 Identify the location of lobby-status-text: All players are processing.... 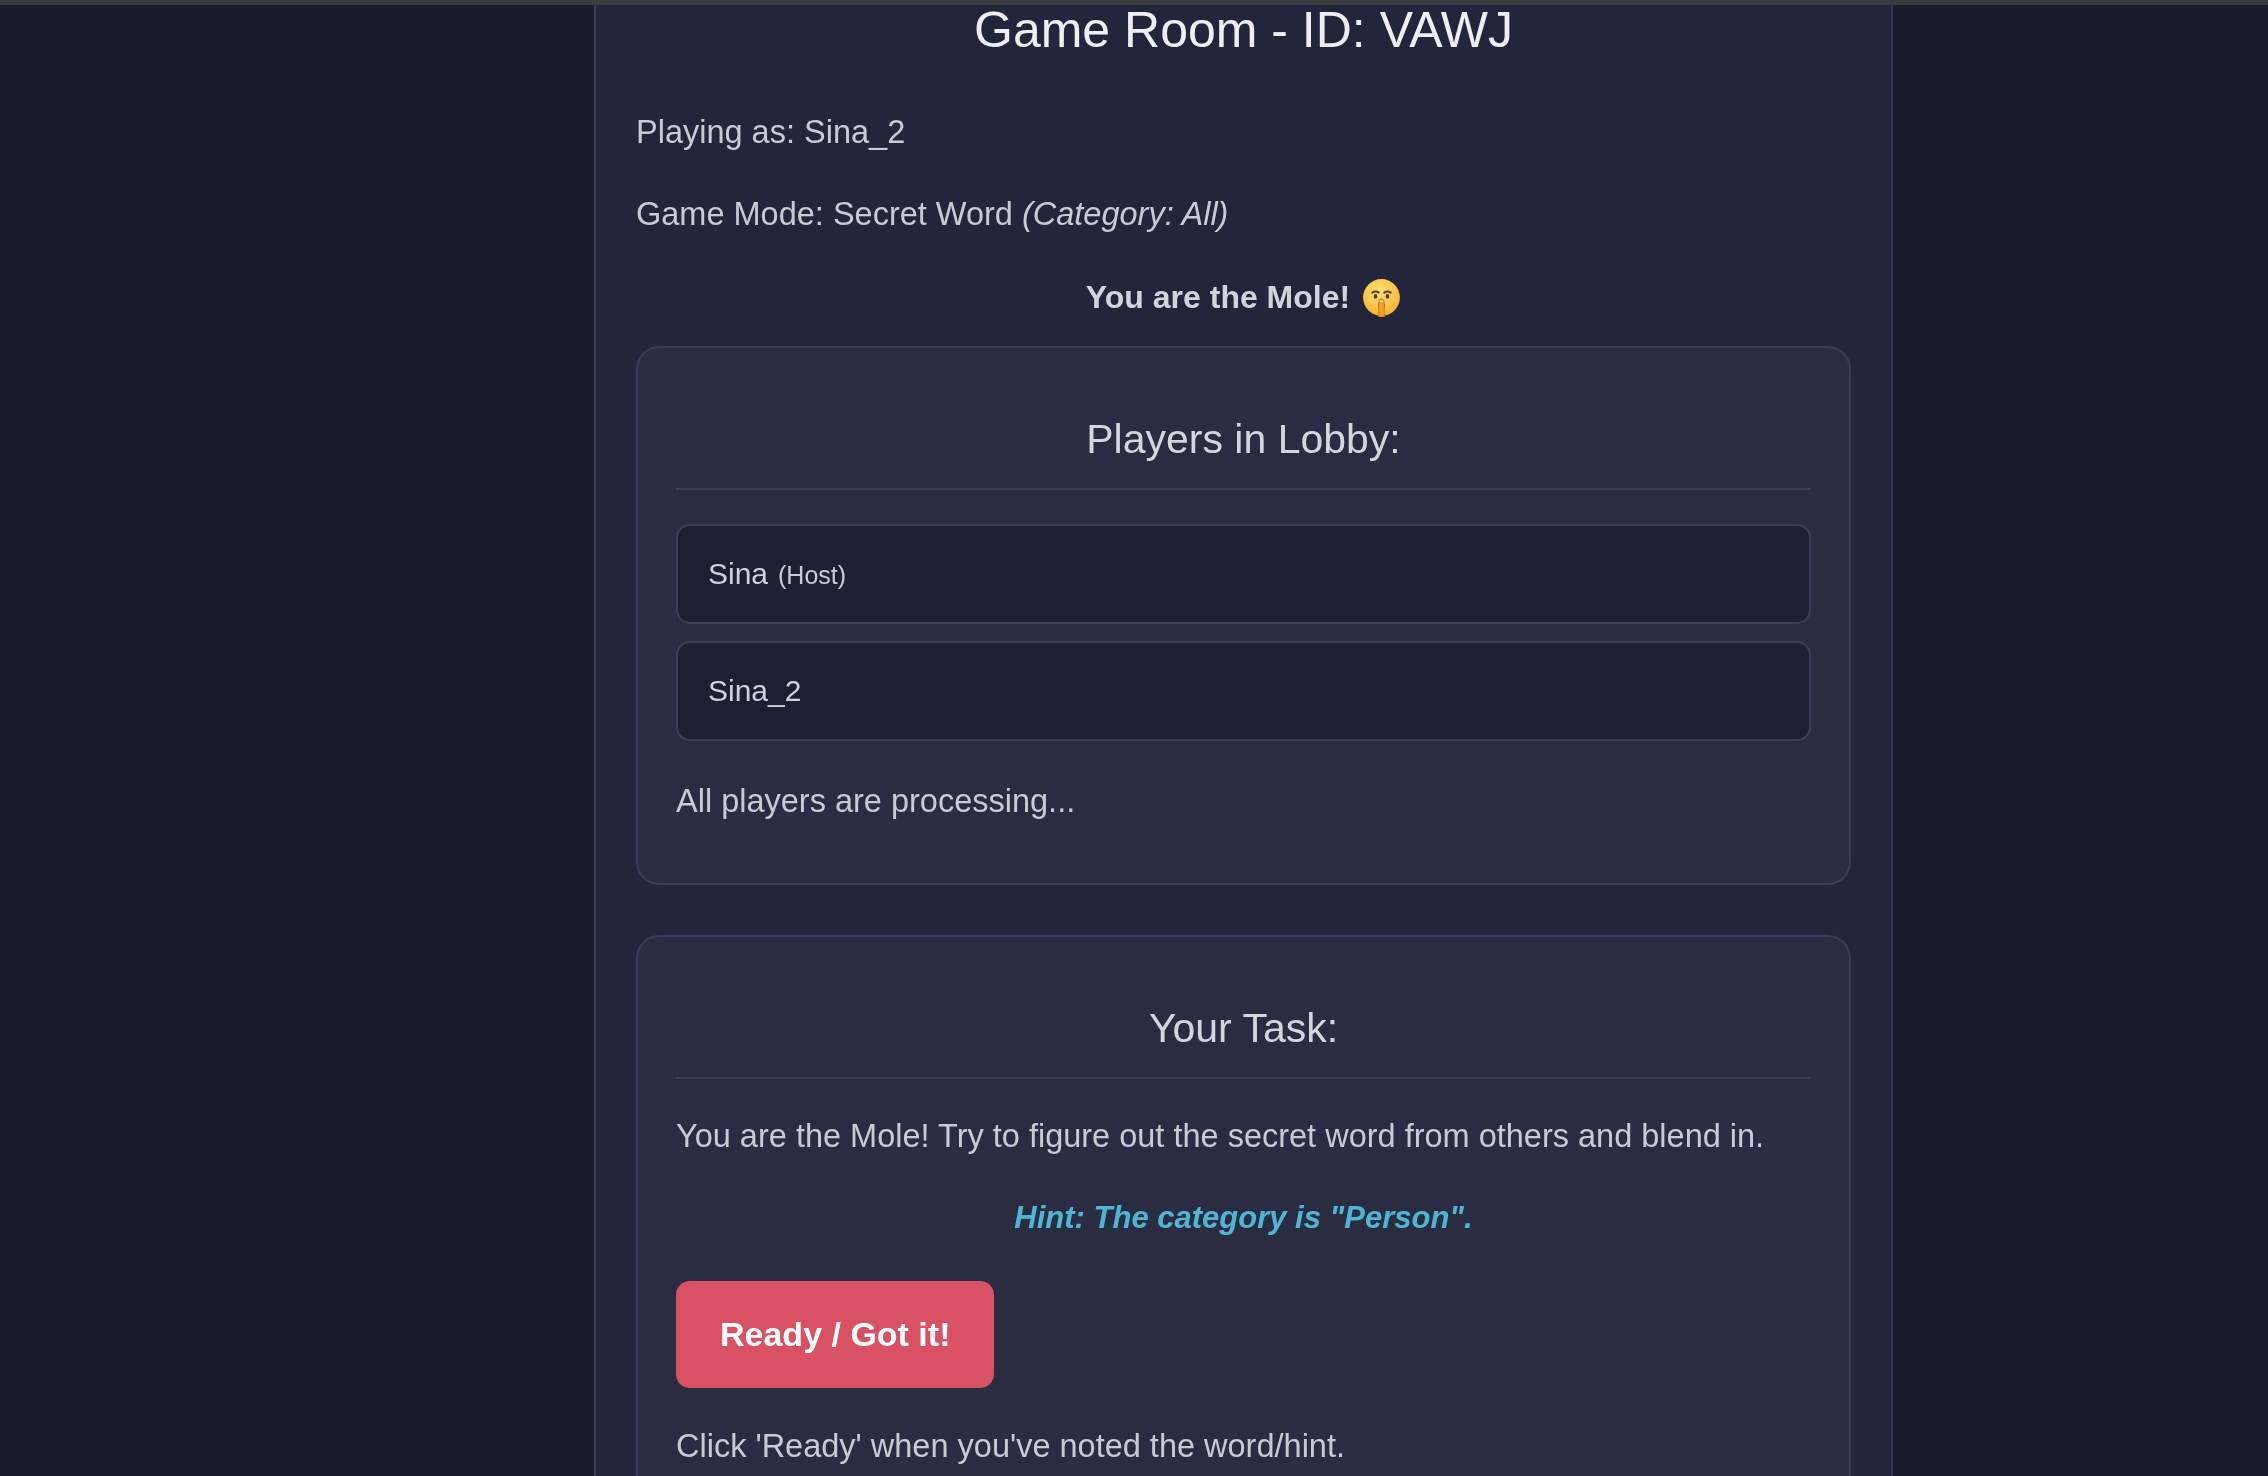
(876, 801).